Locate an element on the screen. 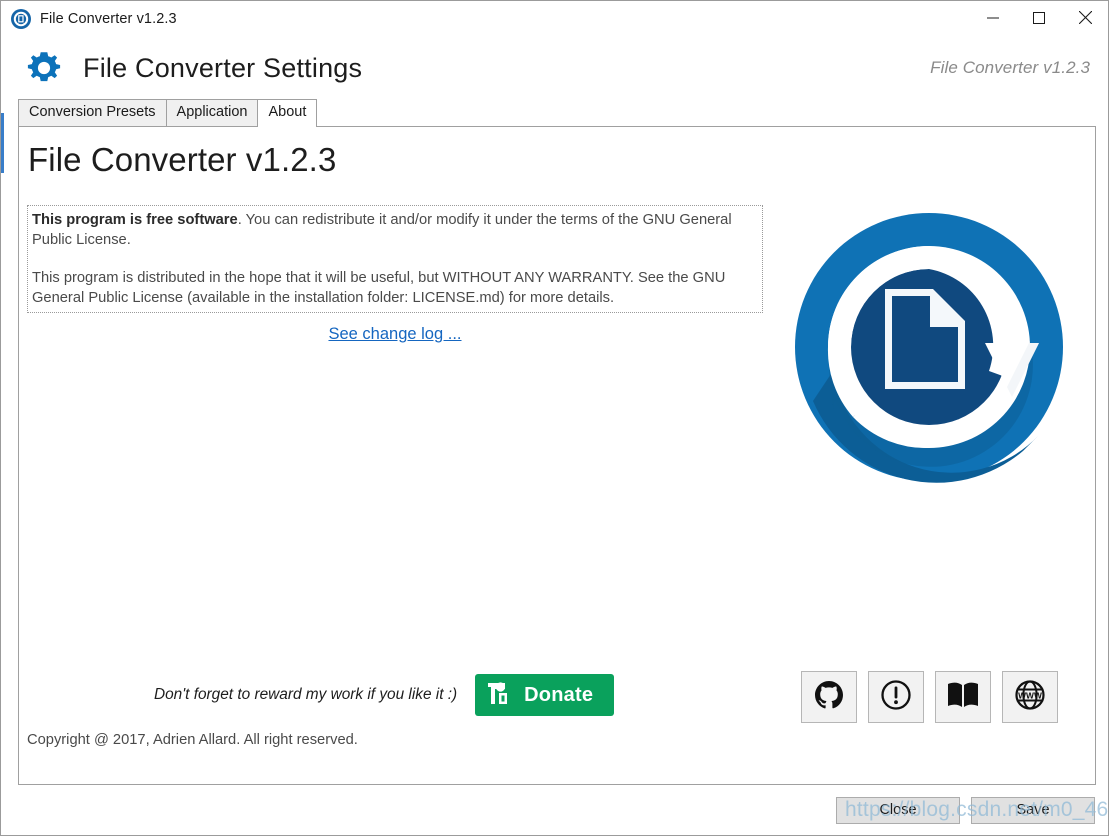 The width and height of the screenshot is (1109, 836). tab-conversion-presets: Conversion Presets is located at coordinates (92, 112).